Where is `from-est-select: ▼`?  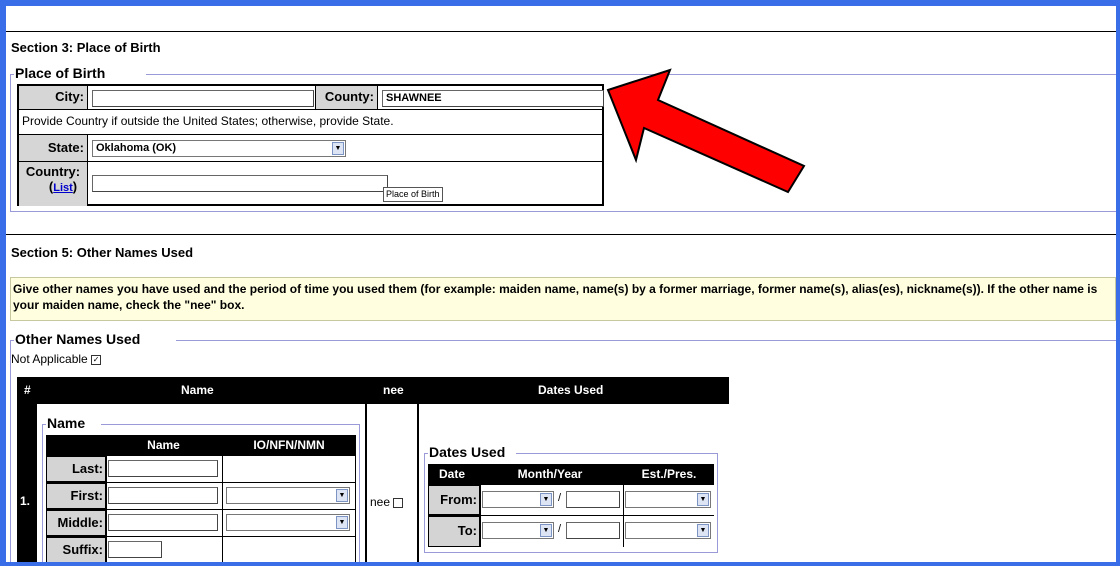 from-est-select: ▼ is located at coordinates (668, 499).